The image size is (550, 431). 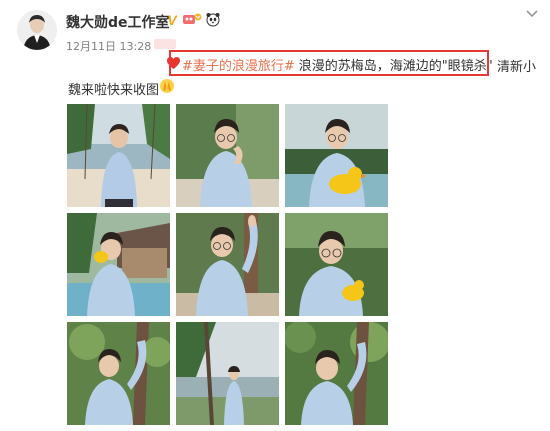 I want to click on post-body-text-2: 魏来啦快来收图, so click(x=114, y=90).